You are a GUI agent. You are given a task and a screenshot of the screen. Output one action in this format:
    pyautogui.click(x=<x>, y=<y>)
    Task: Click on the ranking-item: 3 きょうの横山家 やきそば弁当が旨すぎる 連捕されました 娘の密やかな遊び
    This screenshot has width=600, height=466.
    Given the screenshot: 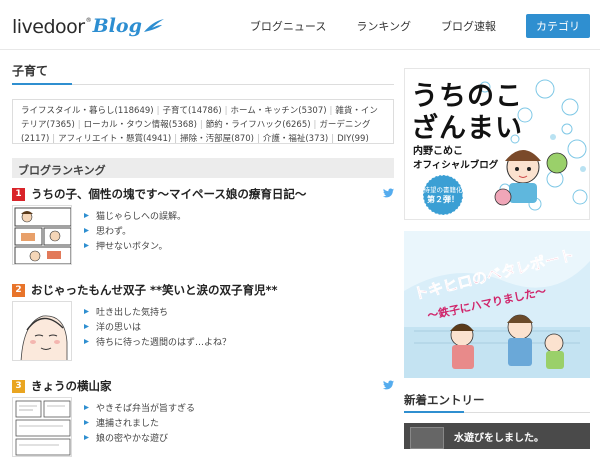 What is the action you would take?
    pyautogui.click(x=203, y=422)
    